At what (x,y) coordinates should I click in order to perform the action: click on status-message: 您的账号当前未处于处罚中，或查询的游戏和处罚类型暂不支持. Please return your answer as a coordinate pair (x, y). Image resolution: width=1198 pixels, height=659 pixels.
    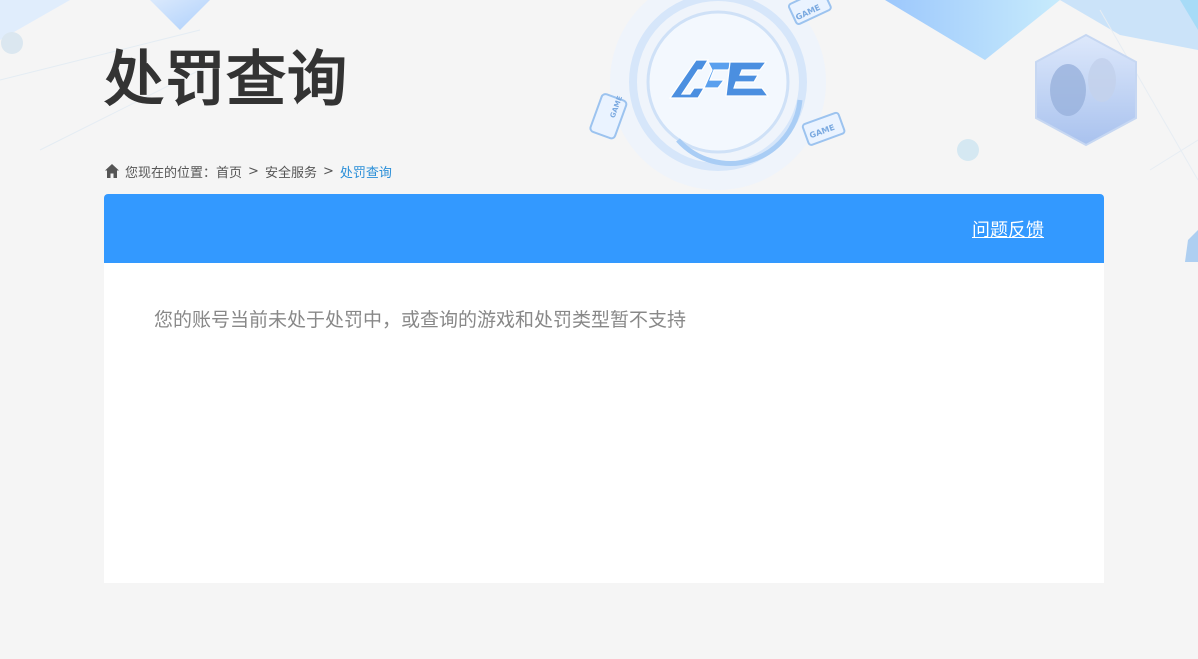
    Looking at the image, I should click on (420, 320).